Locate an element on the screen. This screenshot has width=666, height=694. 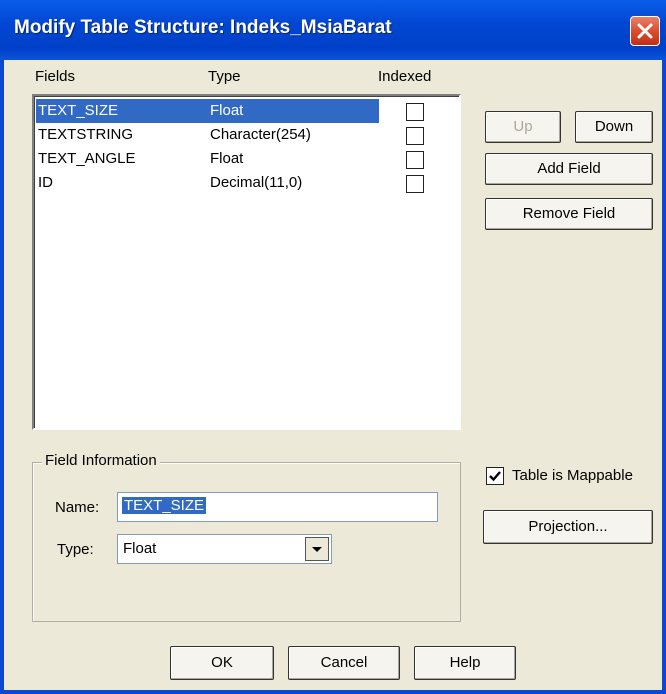
dropdown-button is located at coordinates (317, 549).